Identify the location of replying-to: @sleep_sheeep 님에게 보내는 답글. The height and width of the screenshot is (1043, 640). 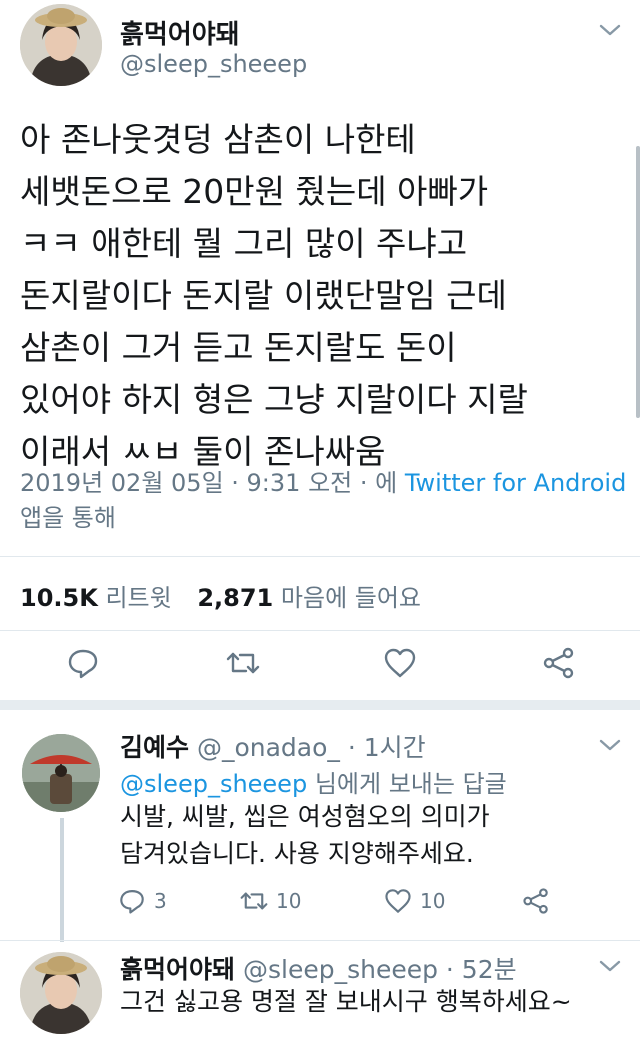
(313, 781).